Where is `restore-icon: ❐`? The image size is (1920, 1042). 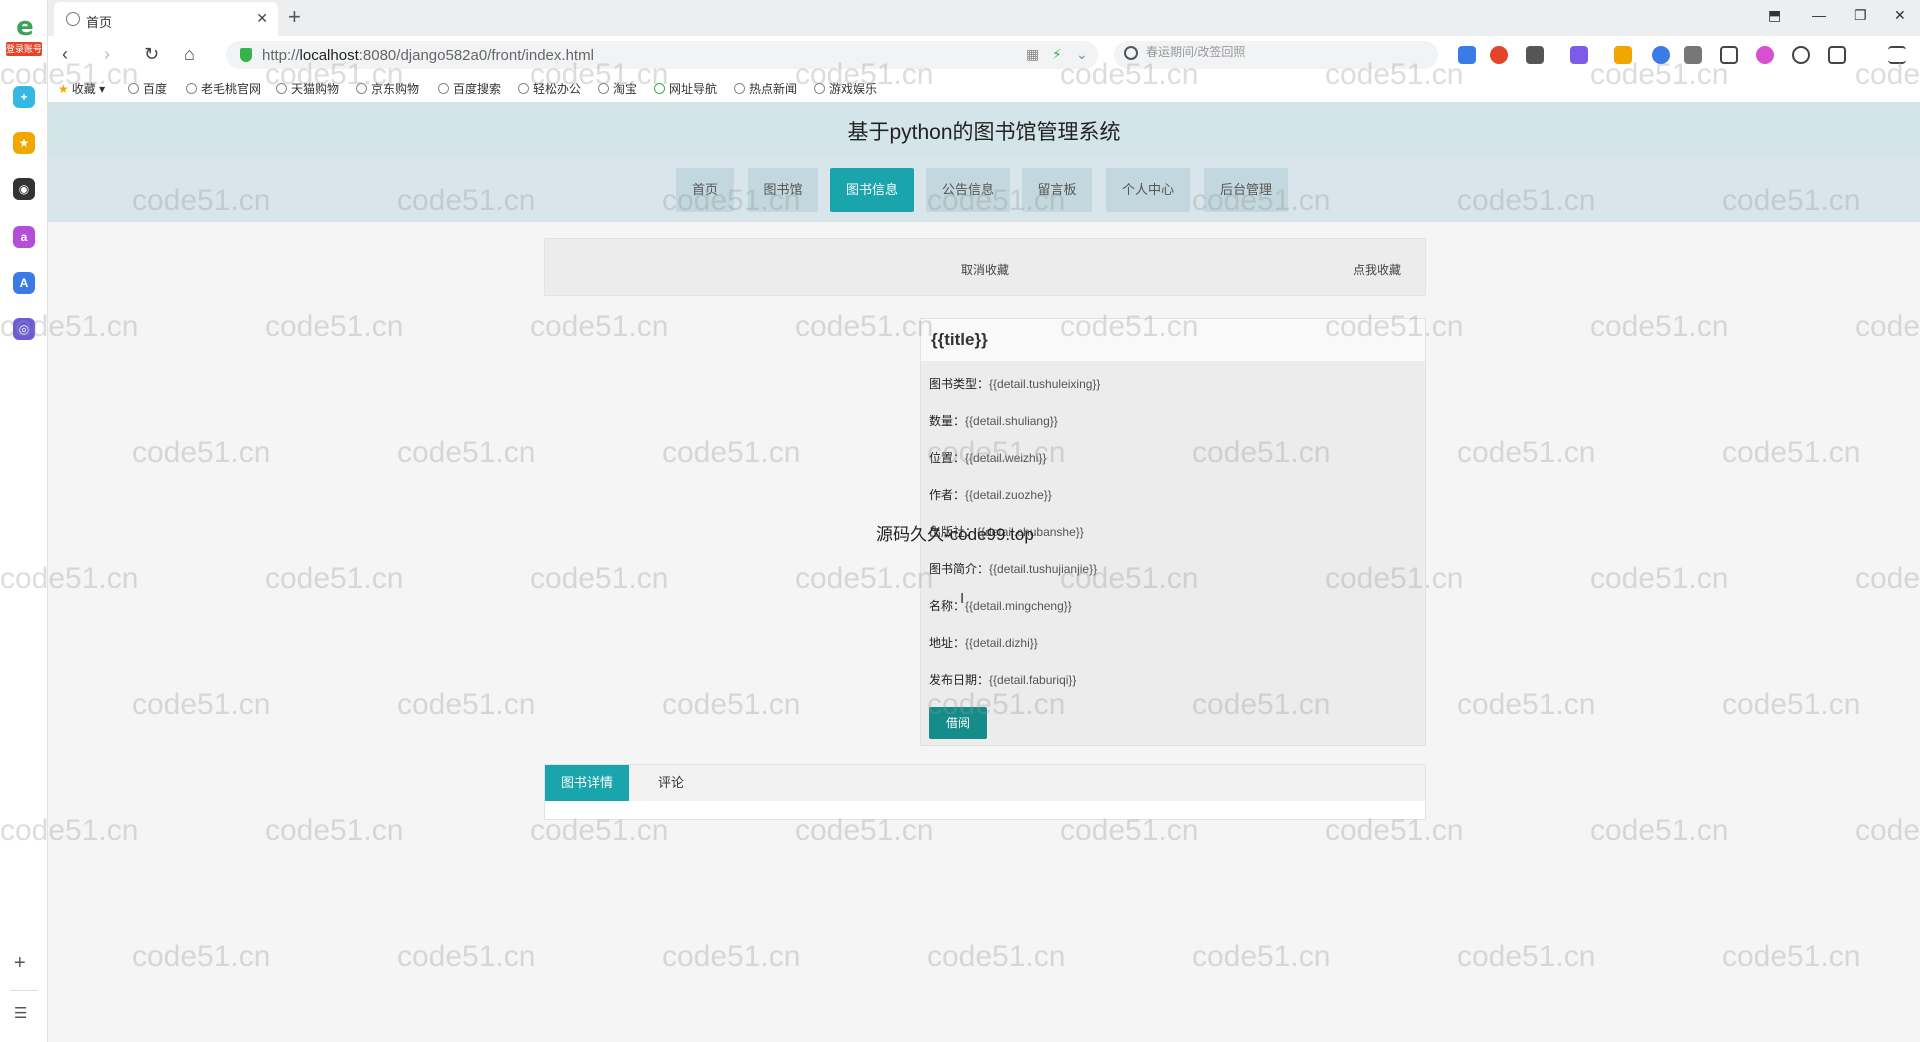 restore-icon: ❐ is located at coordinates (1860, 15).